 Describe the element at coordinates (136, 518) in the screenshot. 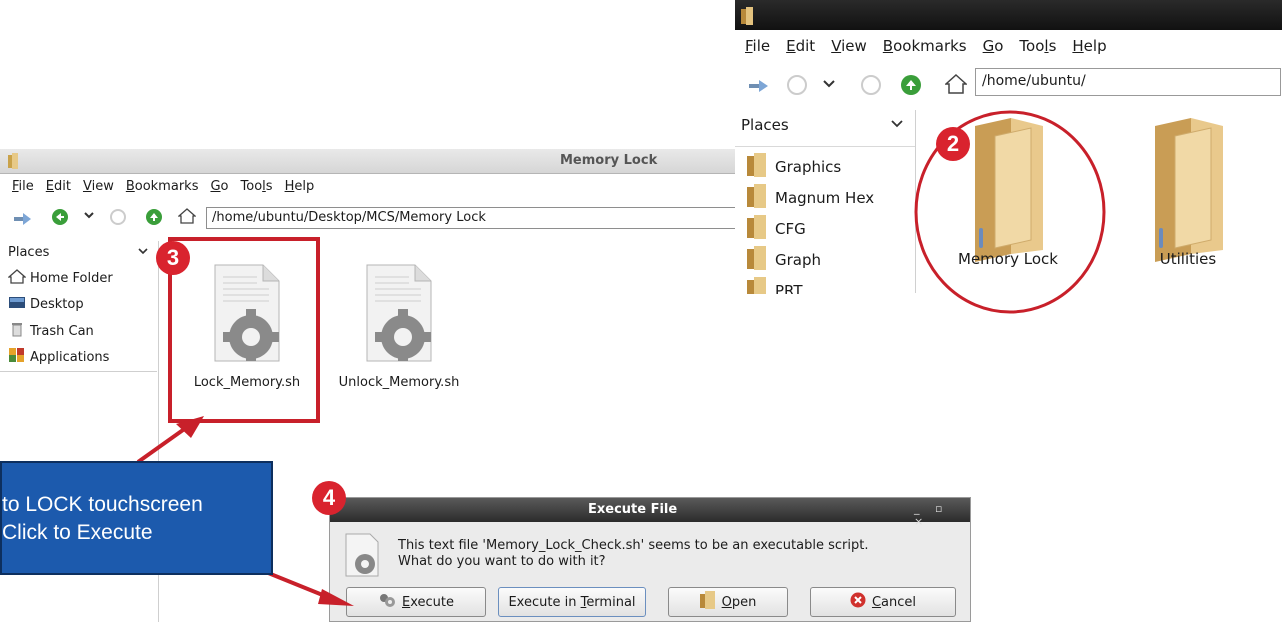

I see `instruction-callout: to LOCK touchscreen Click to Execute` at that location.